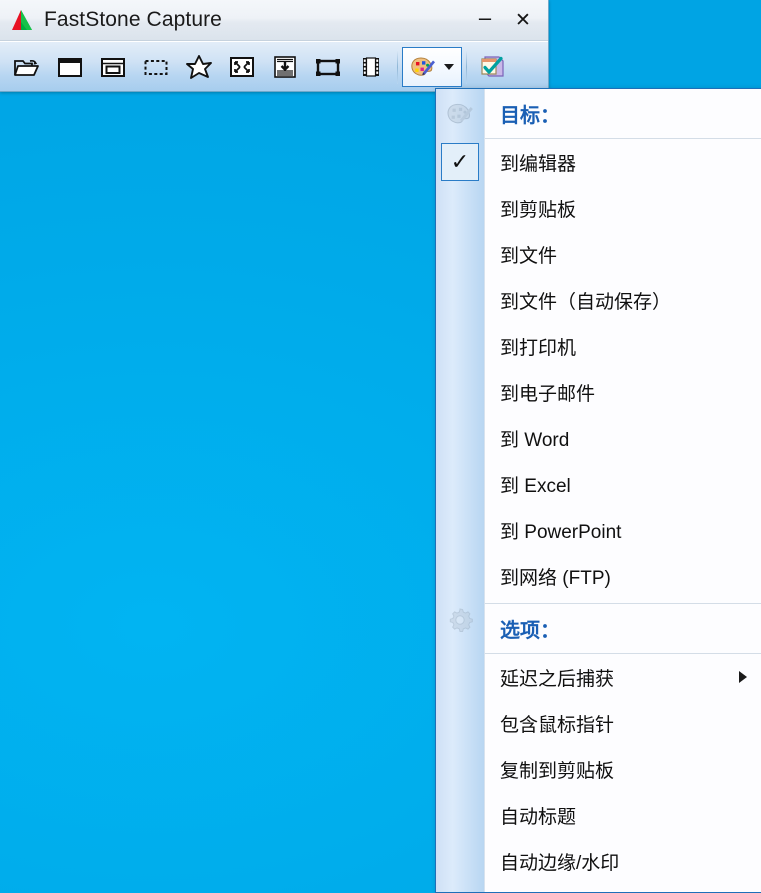 The width and height of the screenshot is (761, 893). I want to click on menu-item-label: 到电子邮件, so click(548, 394).